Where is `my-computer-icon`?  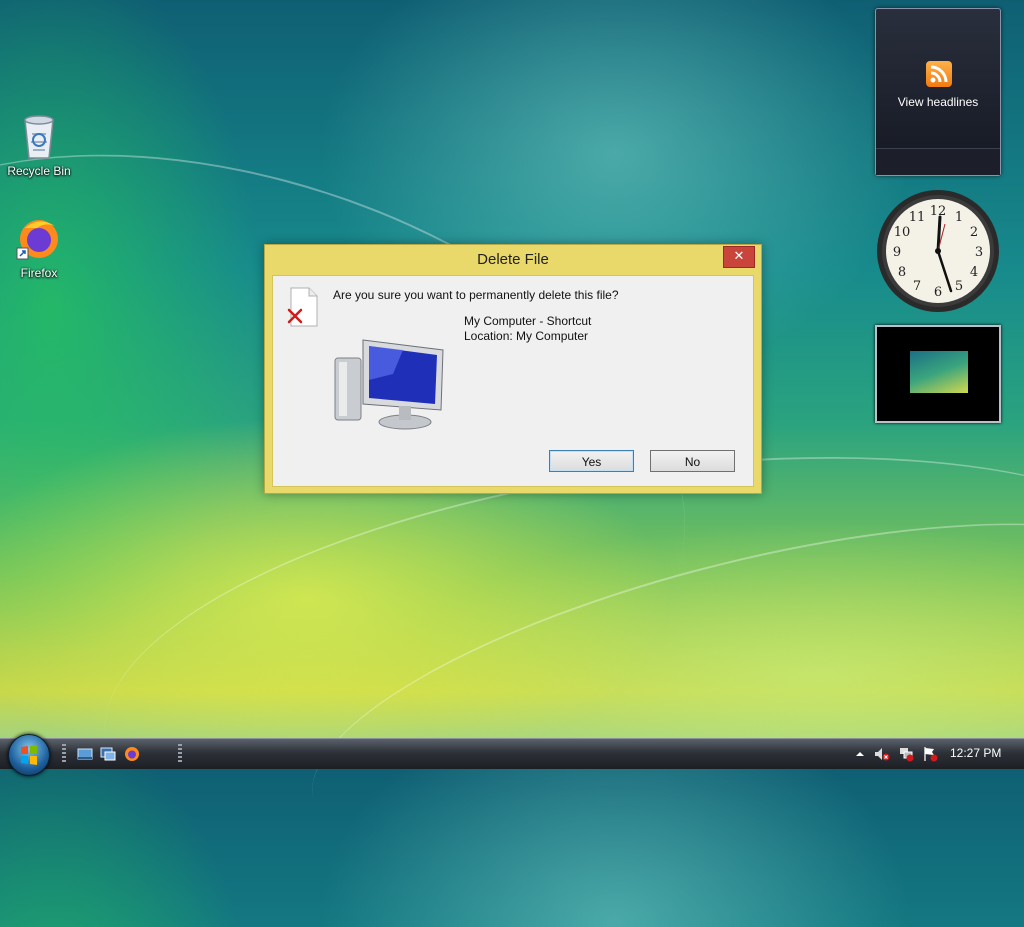
my-computer-icon is located at coordinates (389, 384).